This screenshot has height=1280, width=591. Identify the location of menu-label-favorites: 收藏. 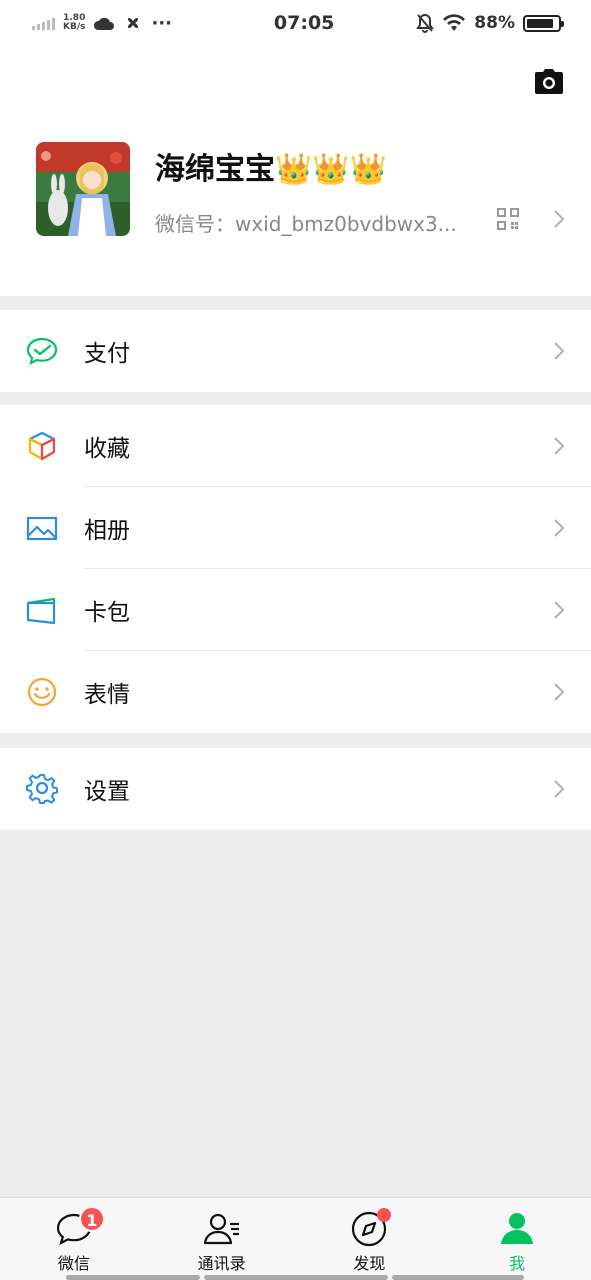
(107, 449).